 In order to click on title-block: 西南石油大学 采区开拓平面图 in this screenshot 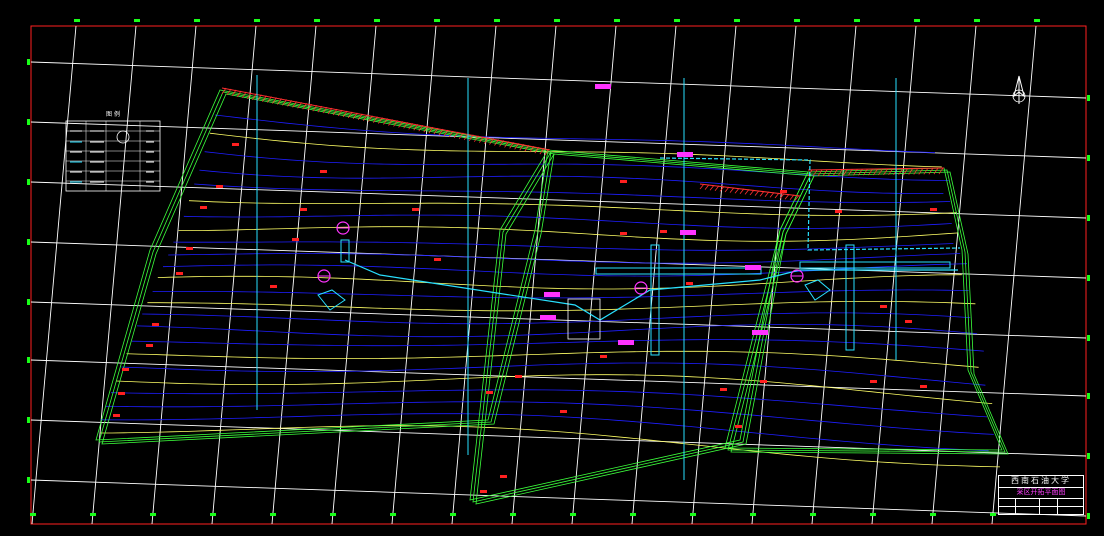, I will do `click(1041, 495)`.